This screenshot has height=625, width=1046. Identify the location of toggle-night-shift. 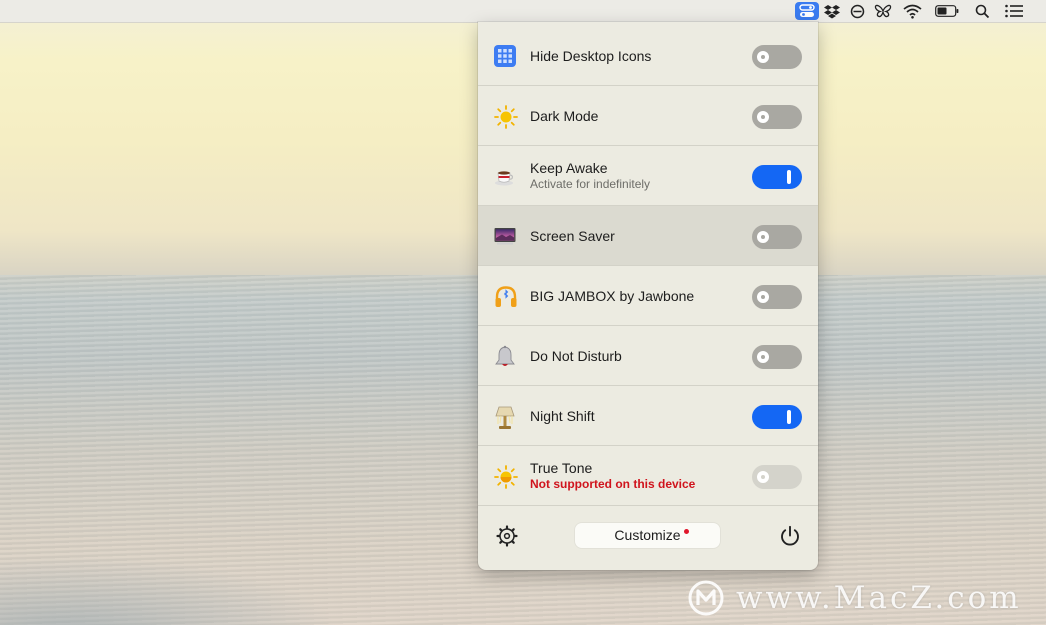
(777, 417).